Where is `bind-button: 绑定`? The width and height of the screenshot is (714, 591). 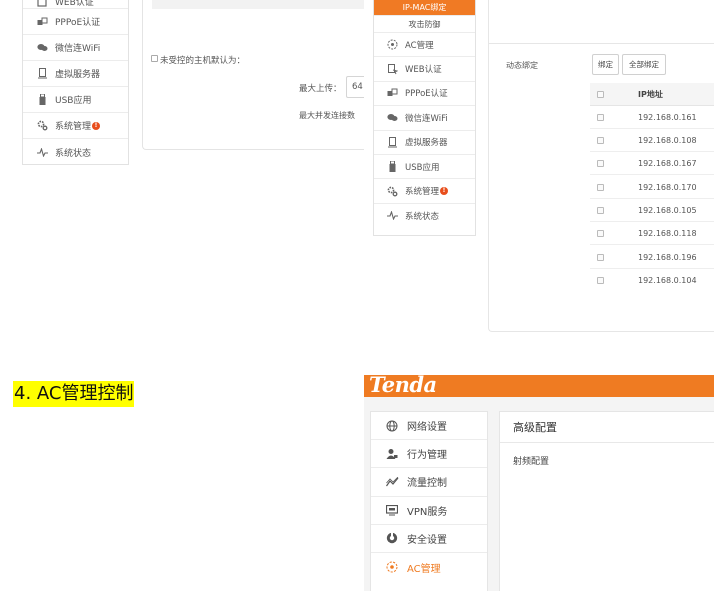
bind-button: 绑定 is located at coordinates (605, 64).